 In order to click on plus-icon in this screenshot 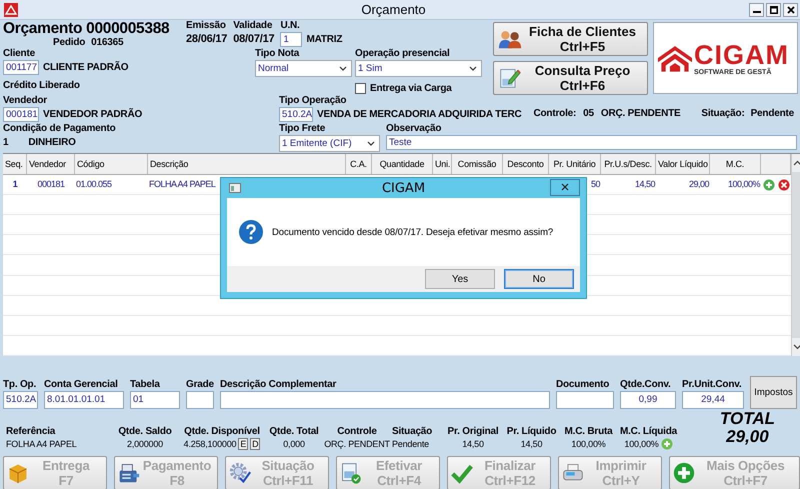, I will do `click(684, 473)`.